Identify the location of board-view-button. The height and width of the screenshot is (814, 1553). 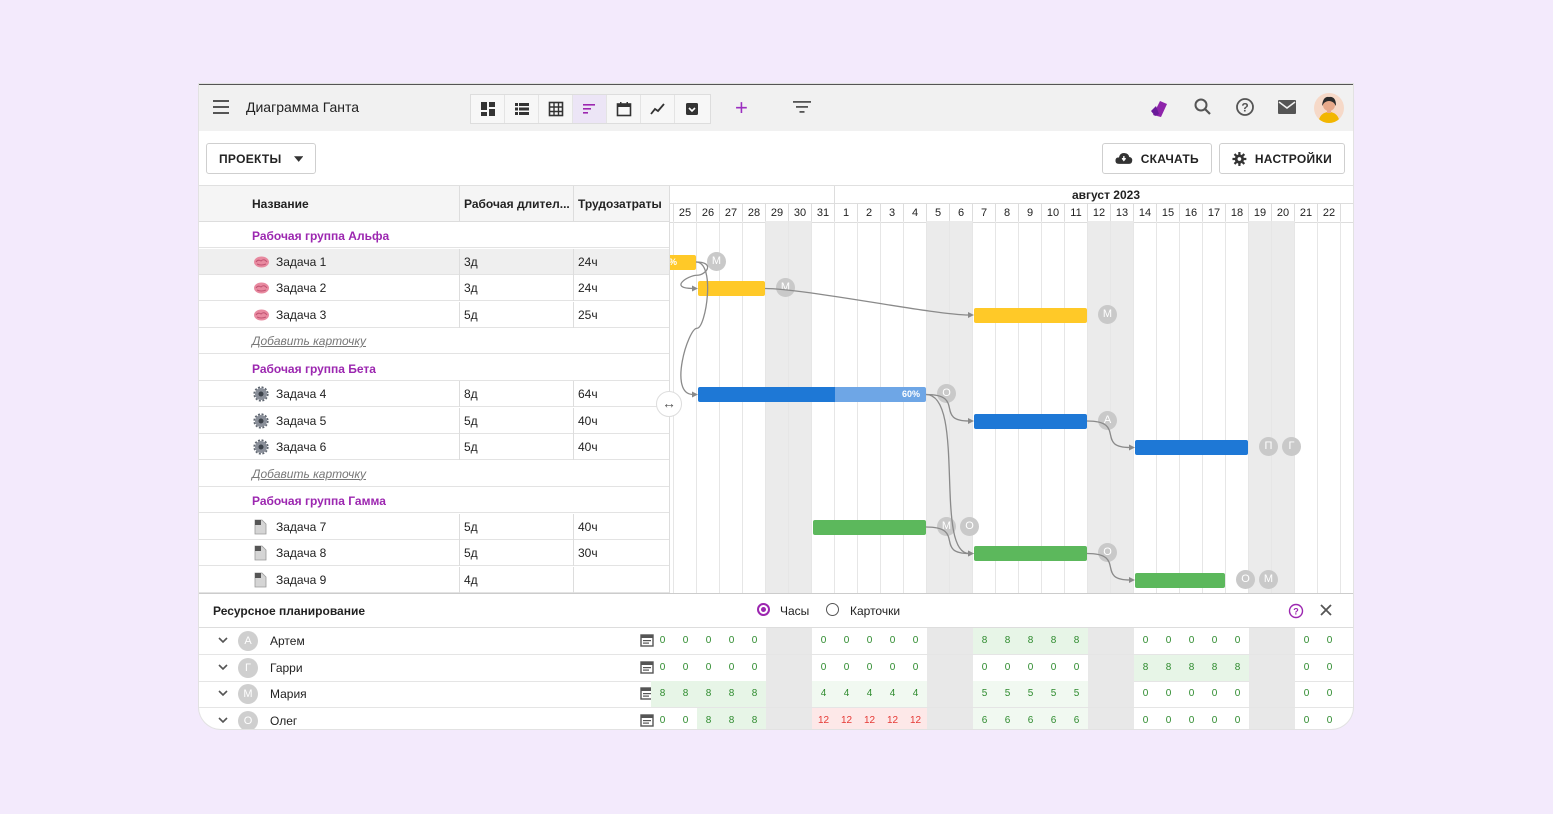
(488, 109).